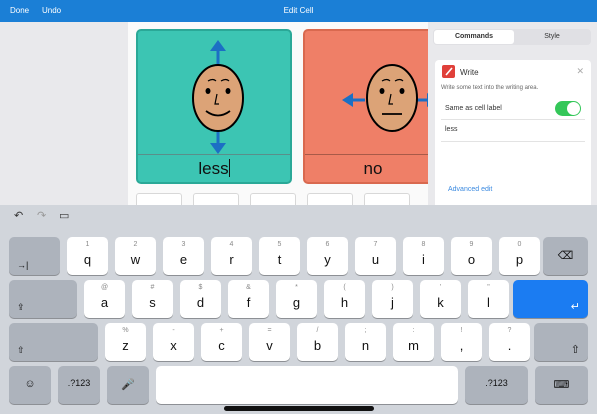  Describe the element at coordinates (573, 108) in the screenshot. I see `toggle-knob` at that location.